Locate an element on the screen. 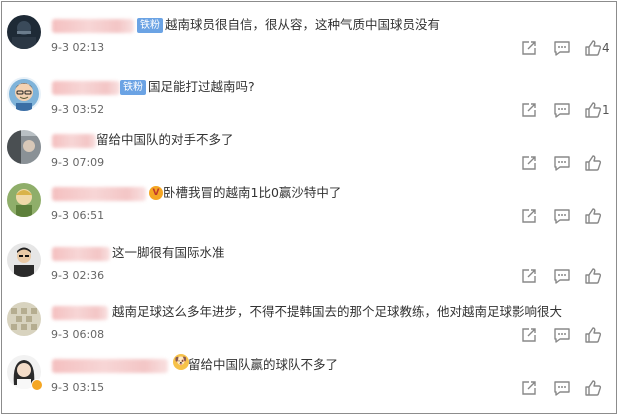 This screenshot has width=620, height=417. comment-text: 卧槽我冒的越南1比0赢沙特中了 is located at coordinates (252, 192).